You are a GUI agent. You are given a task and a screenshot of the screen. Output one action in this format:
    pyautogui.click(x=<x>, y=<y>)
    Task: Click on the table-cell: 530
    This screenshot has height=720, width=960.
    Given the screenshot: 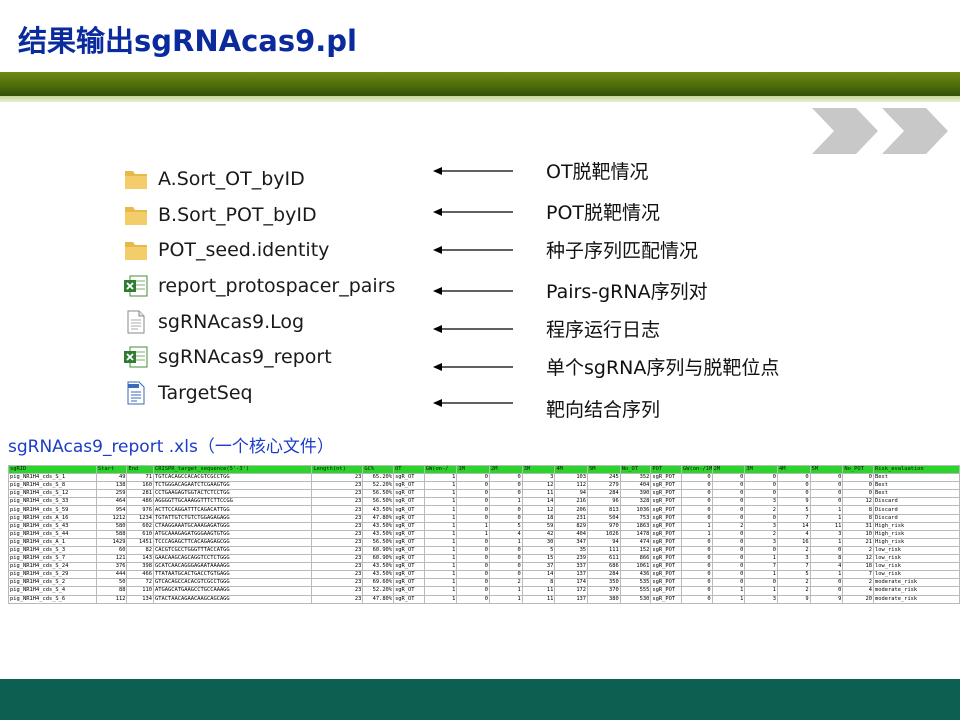 What is the action you would take?
    pyautogui.click(x=635, y=599)
    